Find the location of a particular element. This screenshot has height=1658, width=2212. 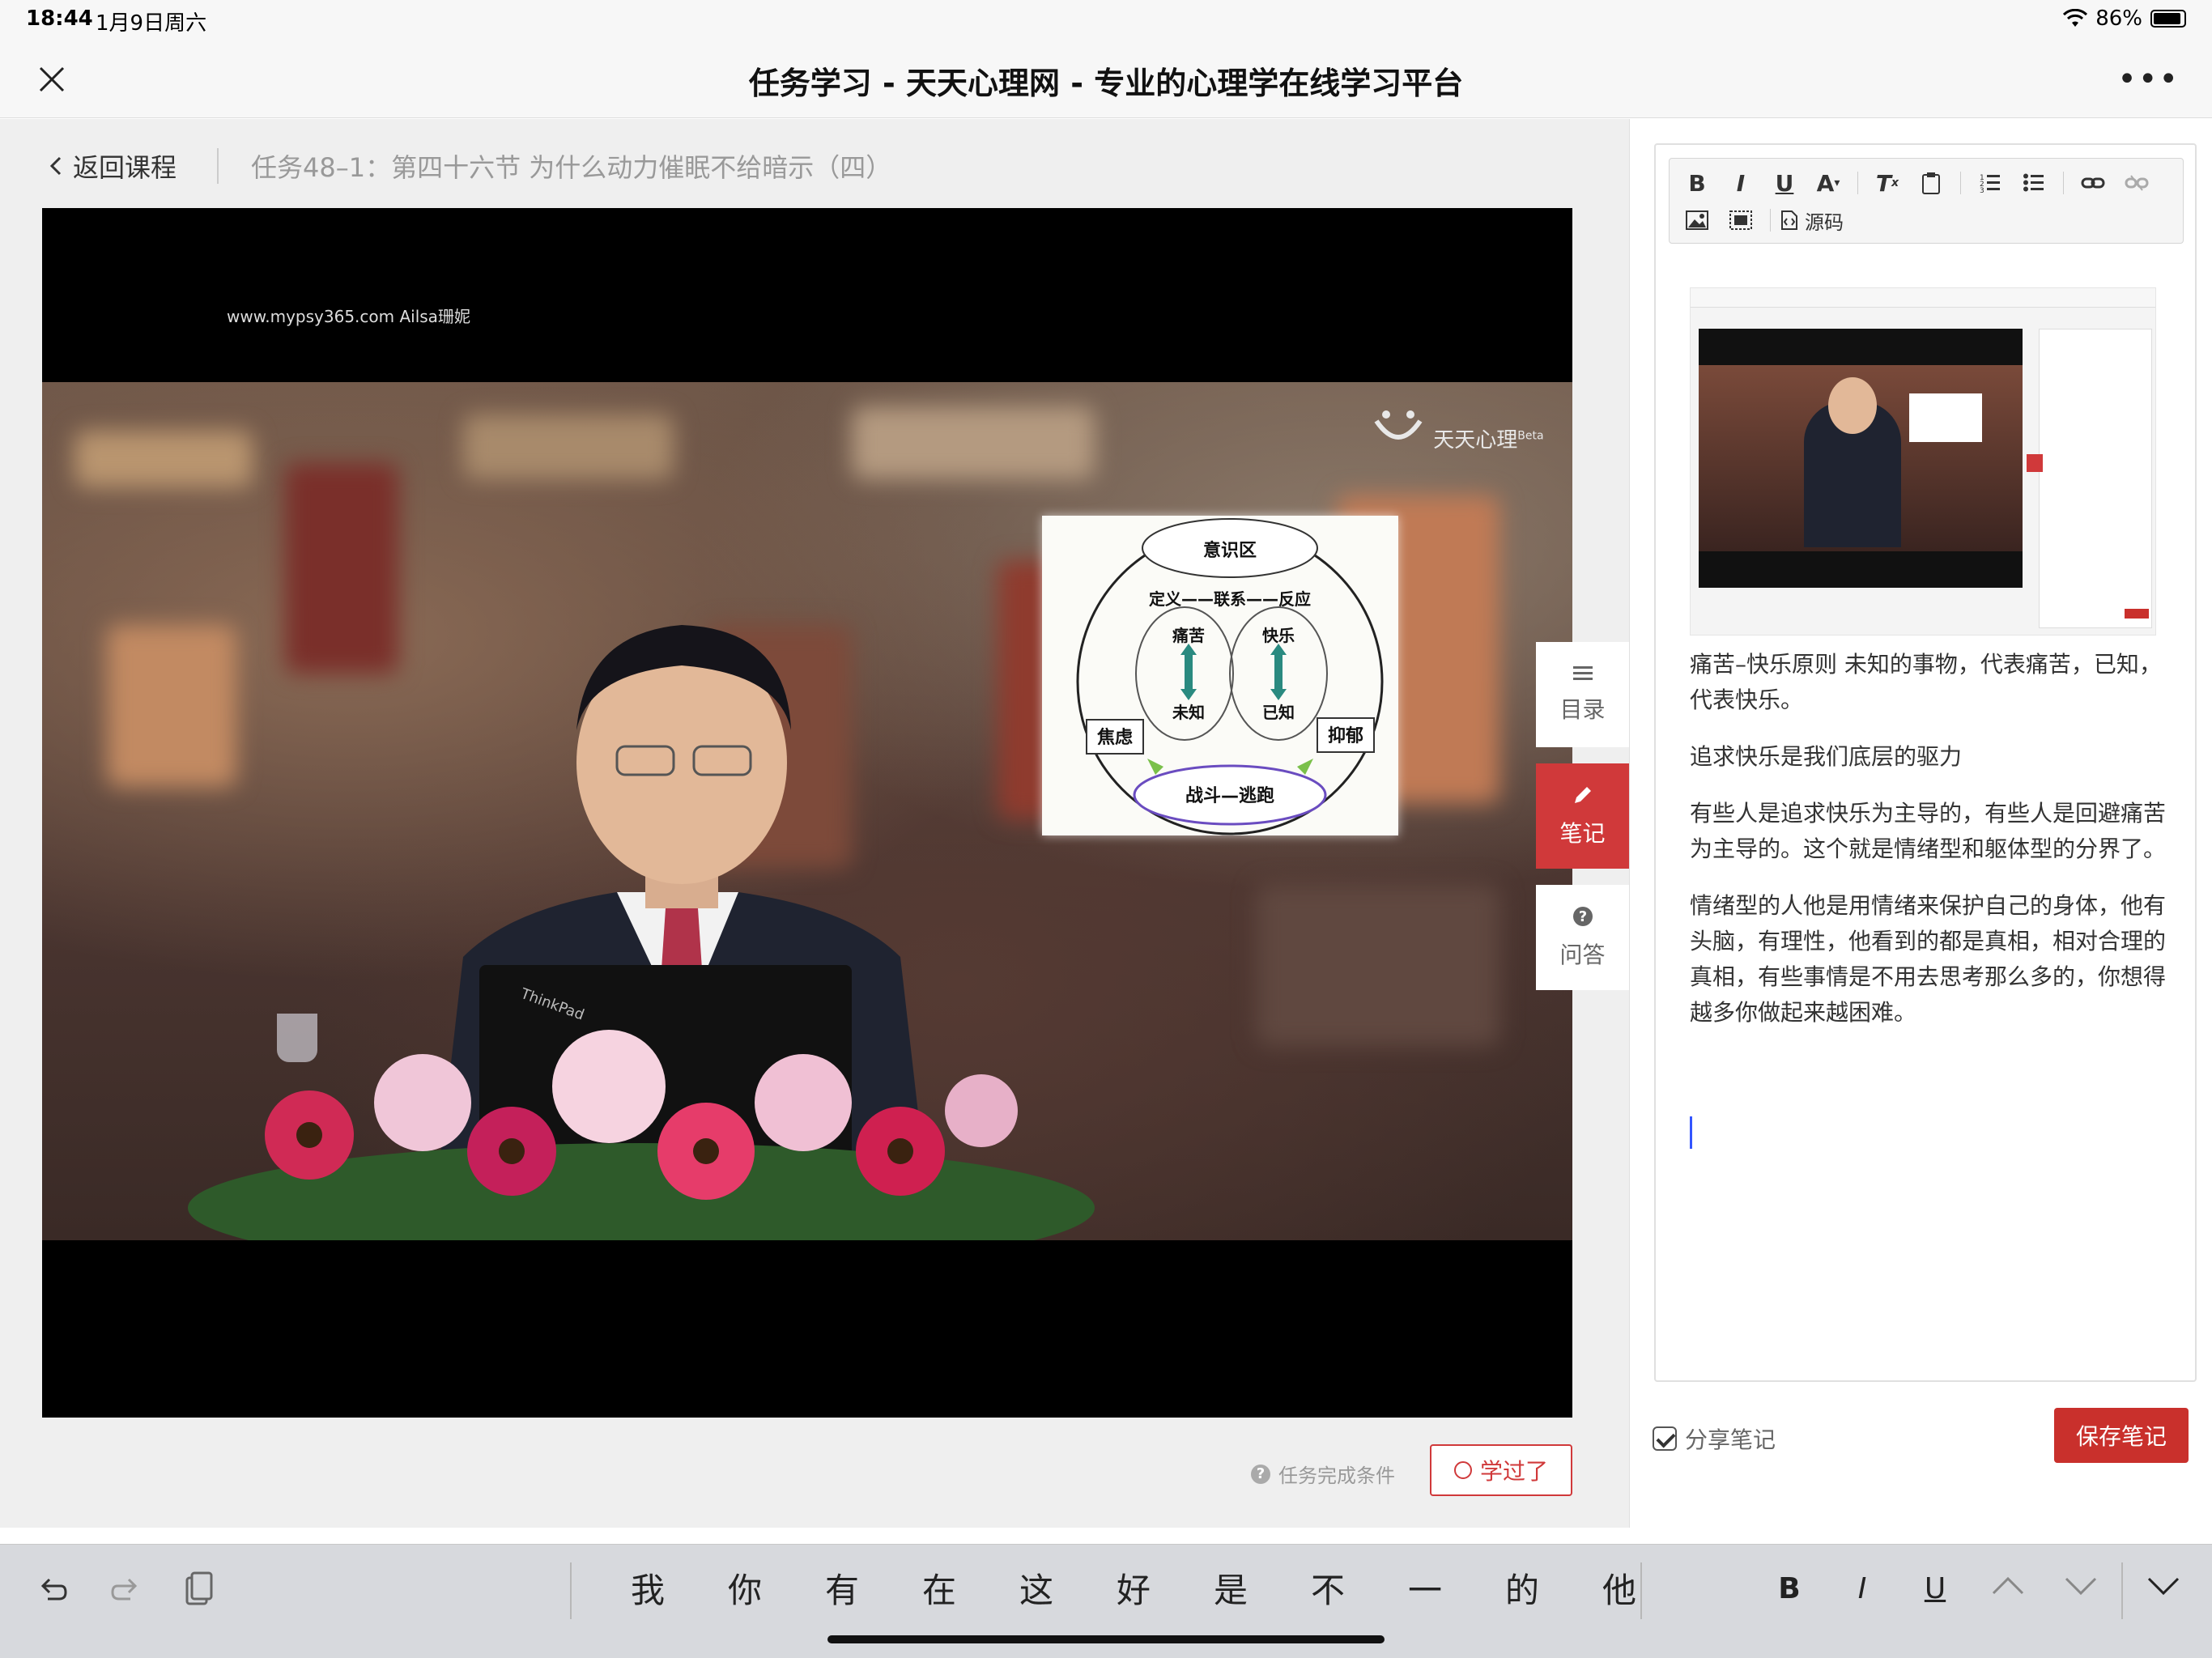

smile-logo-icon is located at coordinates (1398, 425).